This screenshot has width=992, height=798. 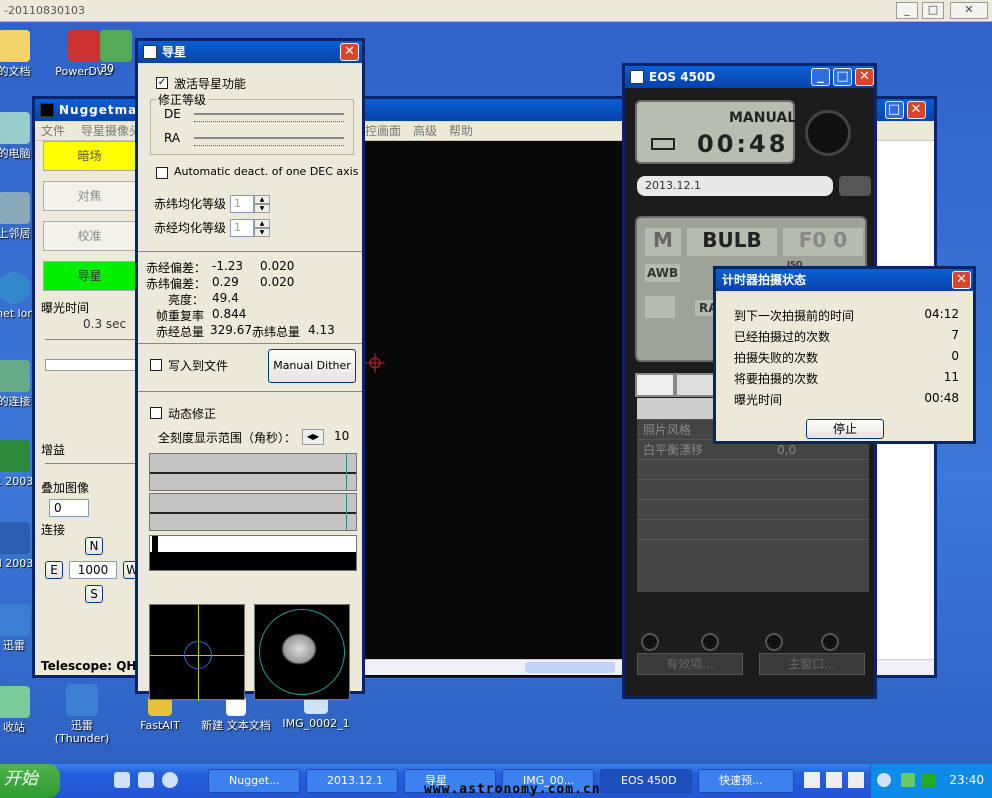 What do you see at coordinates (94, 594) in the screenshot?
I see `south-button: S` at bounding box center [94, 594].